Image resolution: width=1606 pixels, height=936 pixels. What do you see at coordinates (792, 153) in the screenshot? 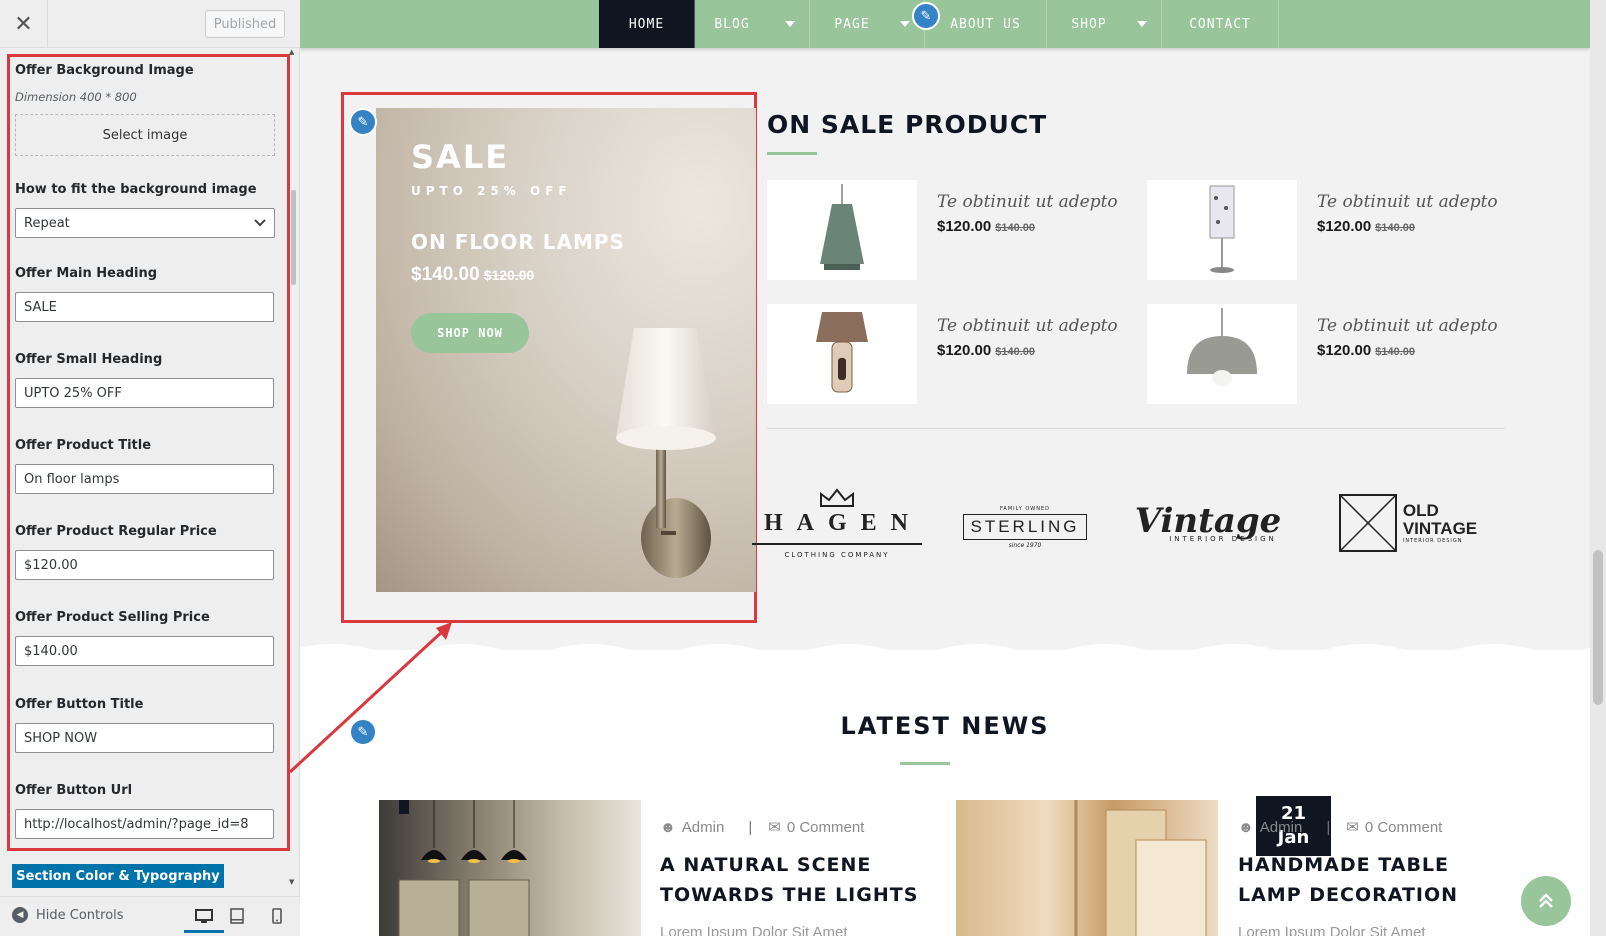
I see `title-underline` at bounding box center [792, 153].